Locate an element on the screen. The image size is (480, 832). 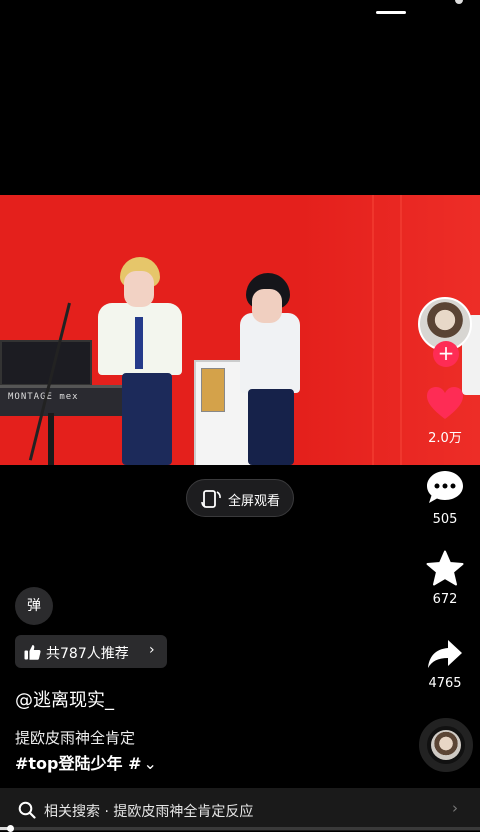
favorite-button: 672 is located at coordinates (445, 578).